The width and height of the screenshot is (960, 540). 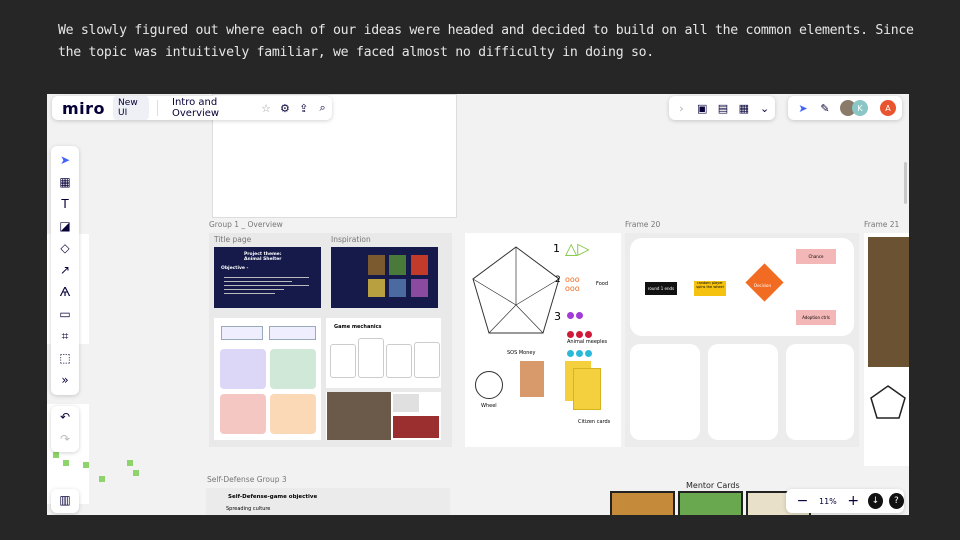 What do you see at coordinates (572, 284) in the screenshot?
I see `food-tokens-icon: ooo ooo` at bounding box center [572, 284].